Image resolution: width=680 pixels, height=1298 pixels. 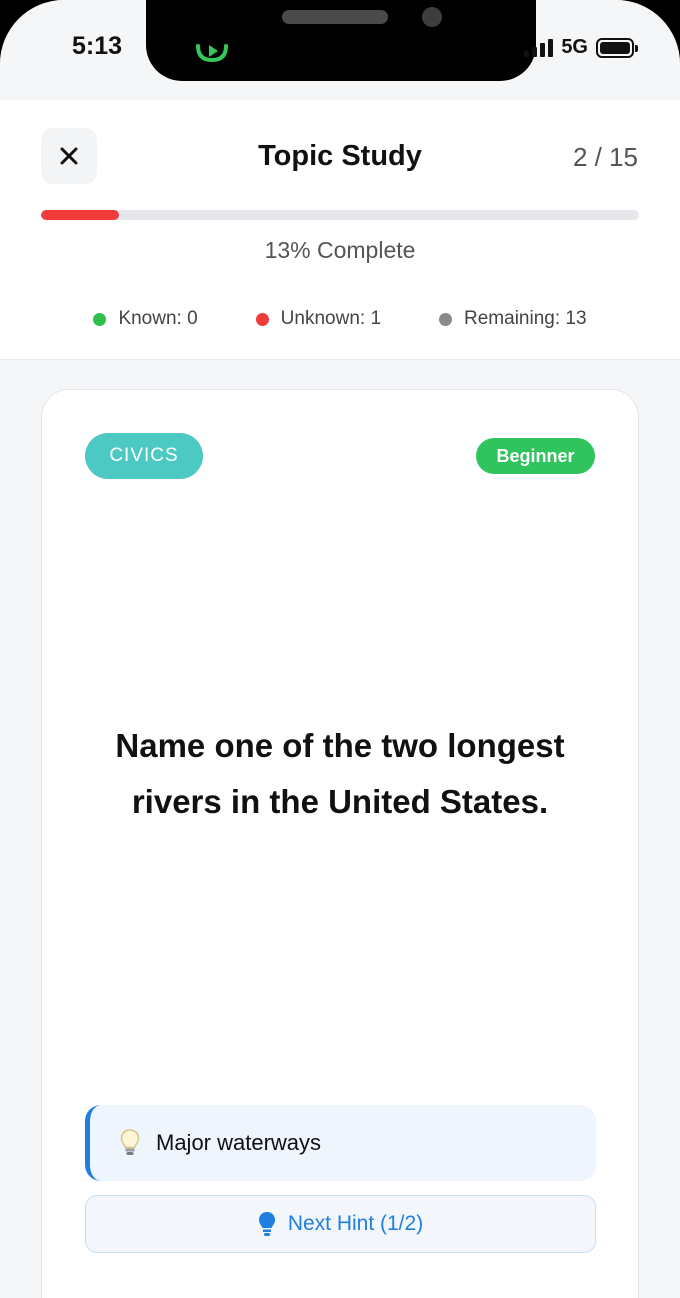 What do you see at coordinates (100, 319) in the screenshot?
I see `known-dot-icon` at bounding box center [100, 319].